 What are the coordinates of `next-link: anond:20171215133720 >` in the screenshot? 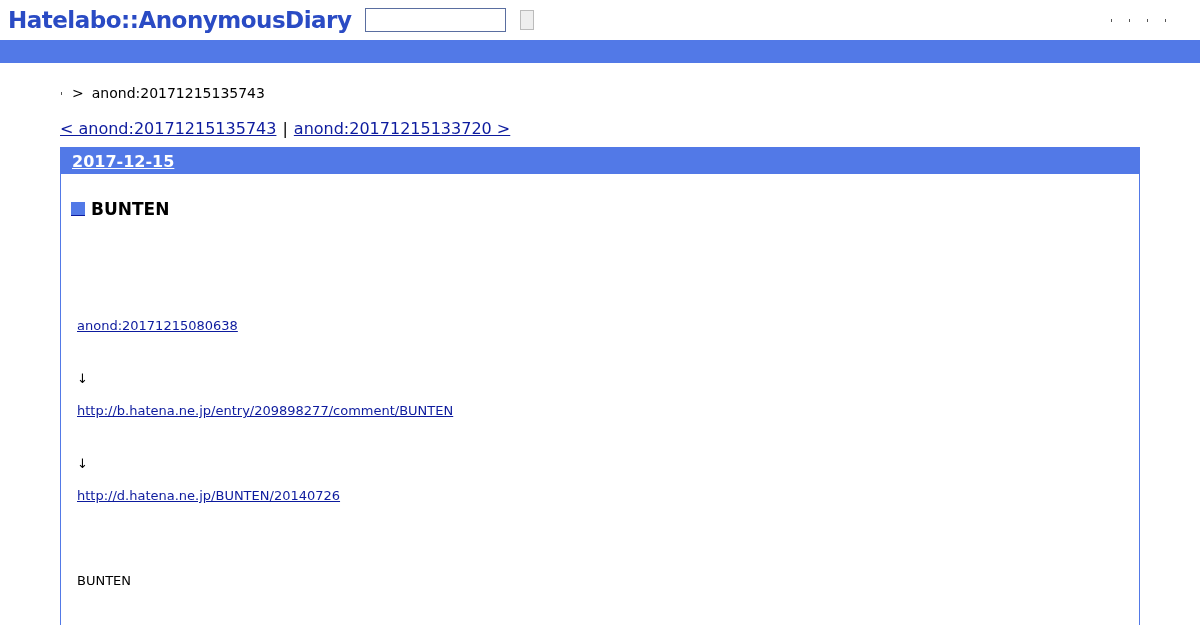 It's located at (402, 128).